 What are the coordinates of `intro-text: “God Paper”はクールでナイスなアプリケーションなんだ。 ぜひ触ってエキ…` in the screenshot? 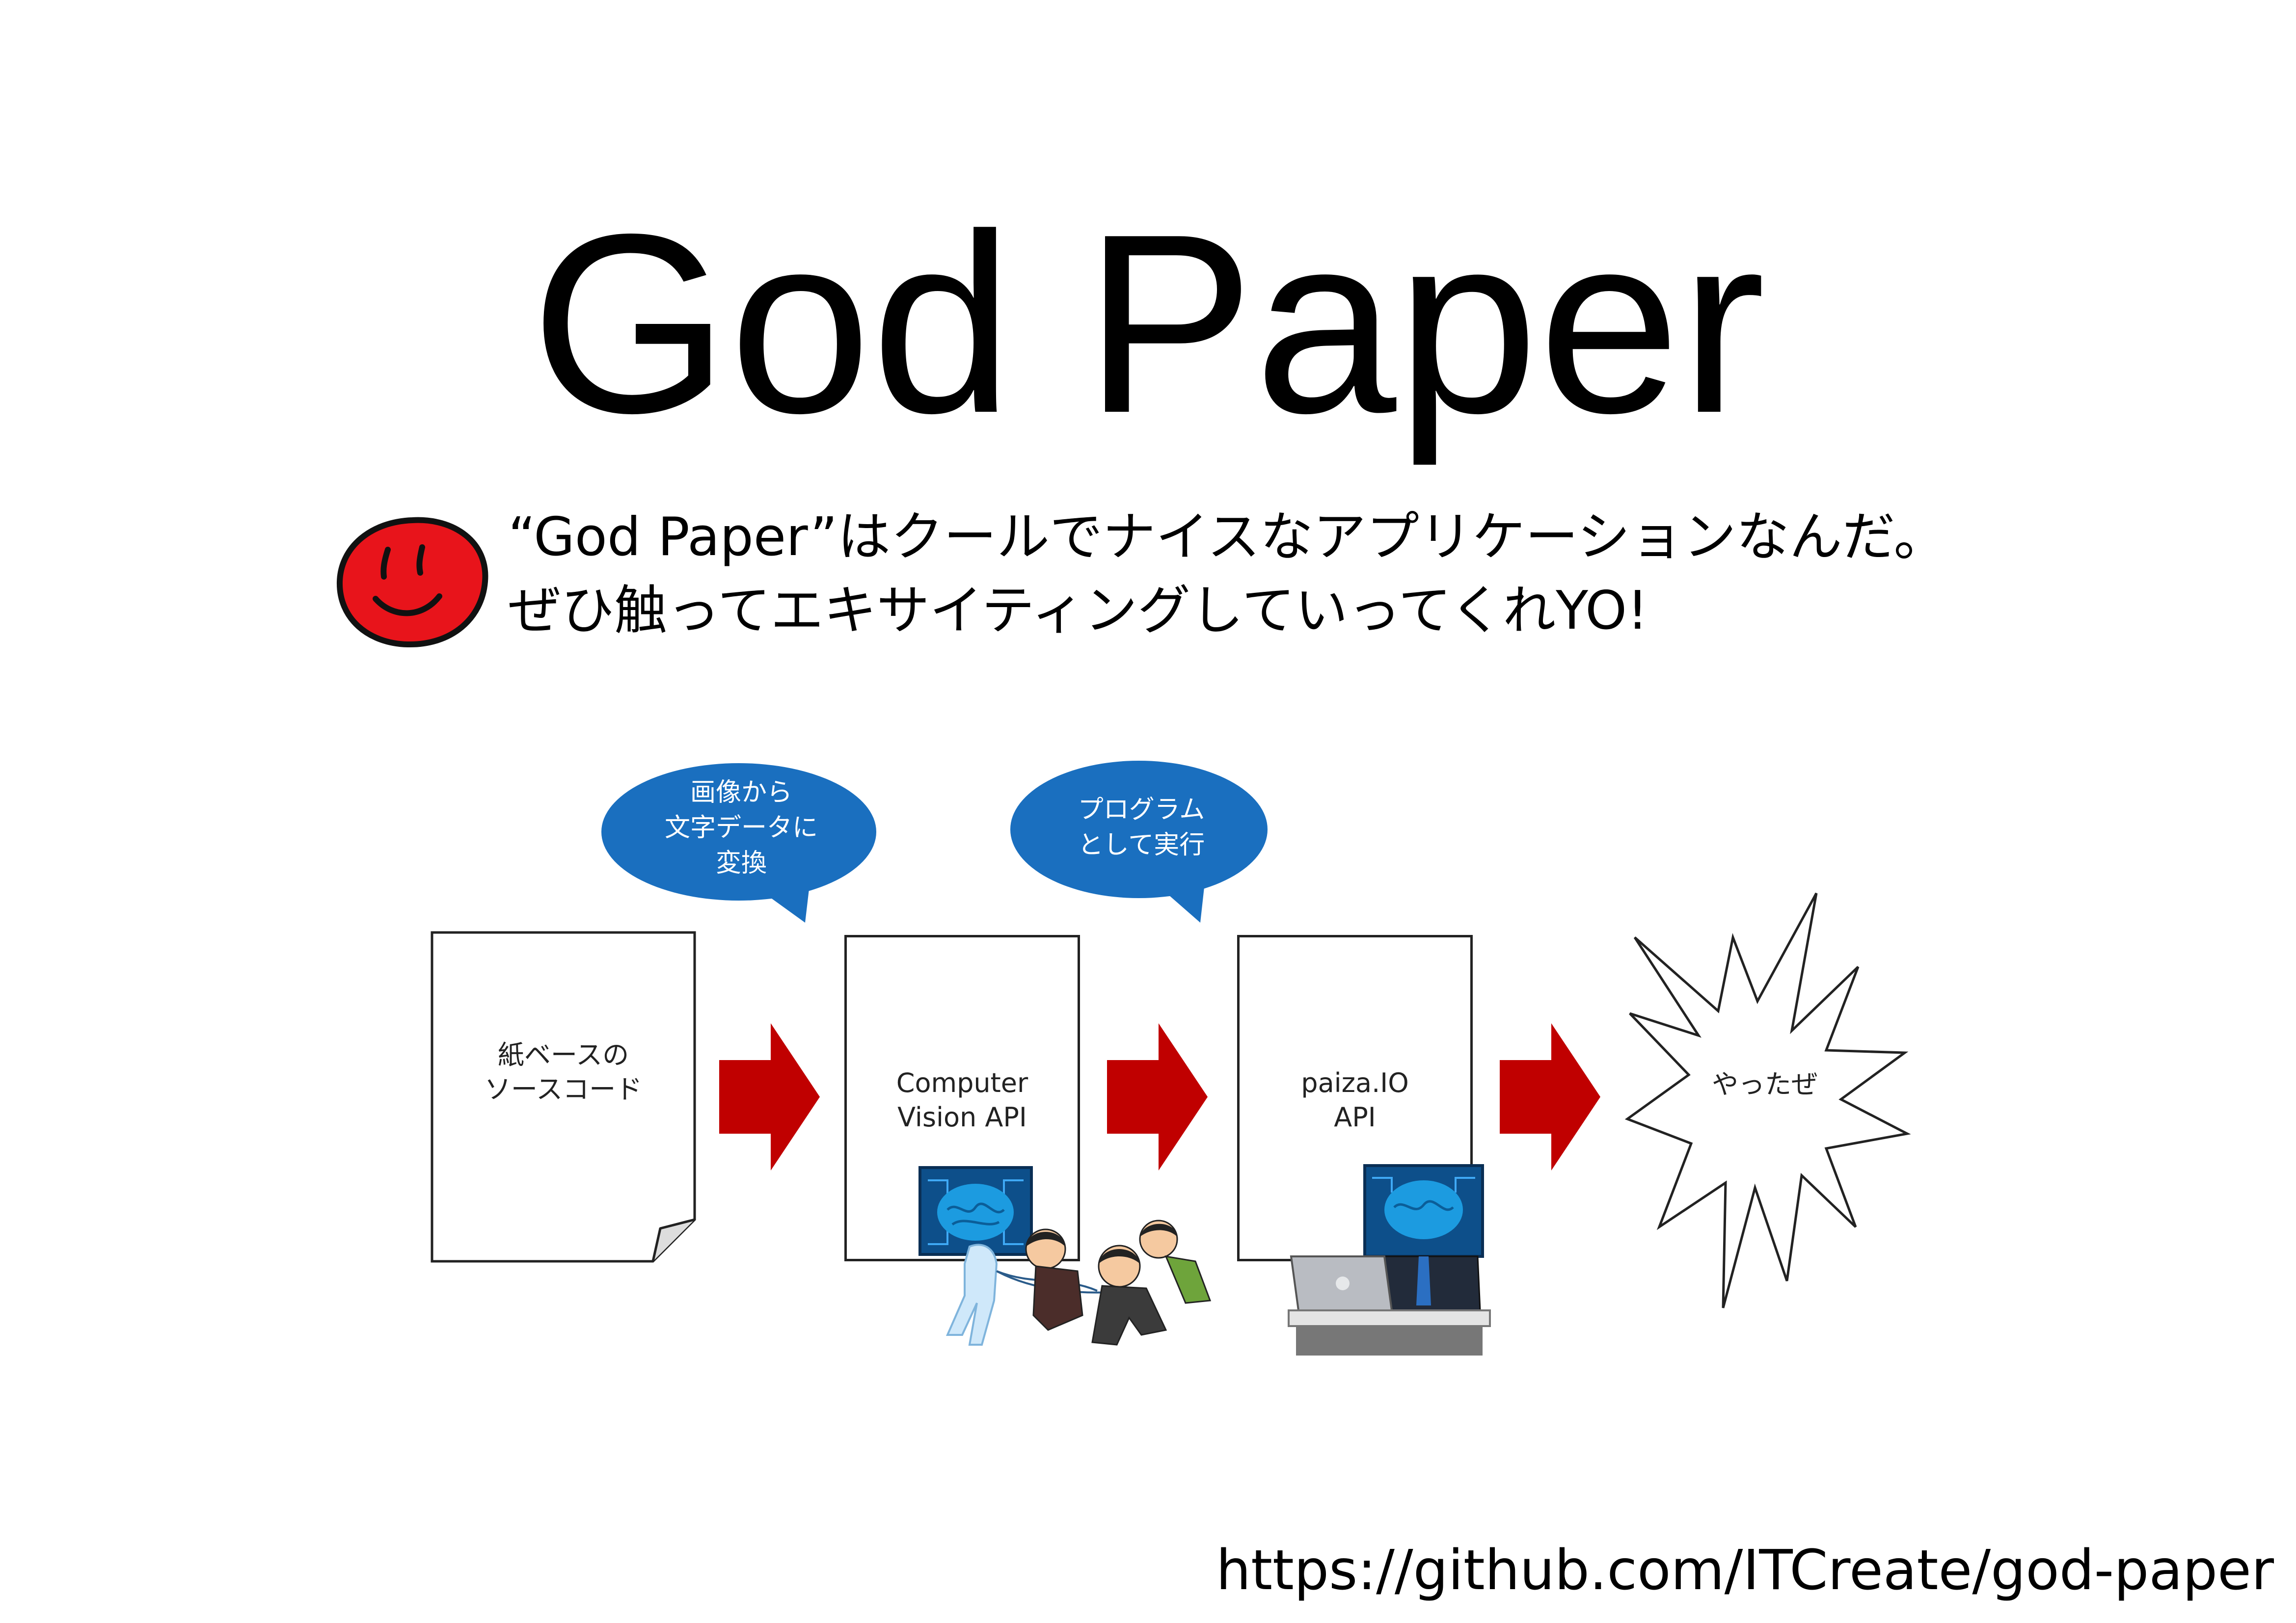 It's located at (1227, 574).